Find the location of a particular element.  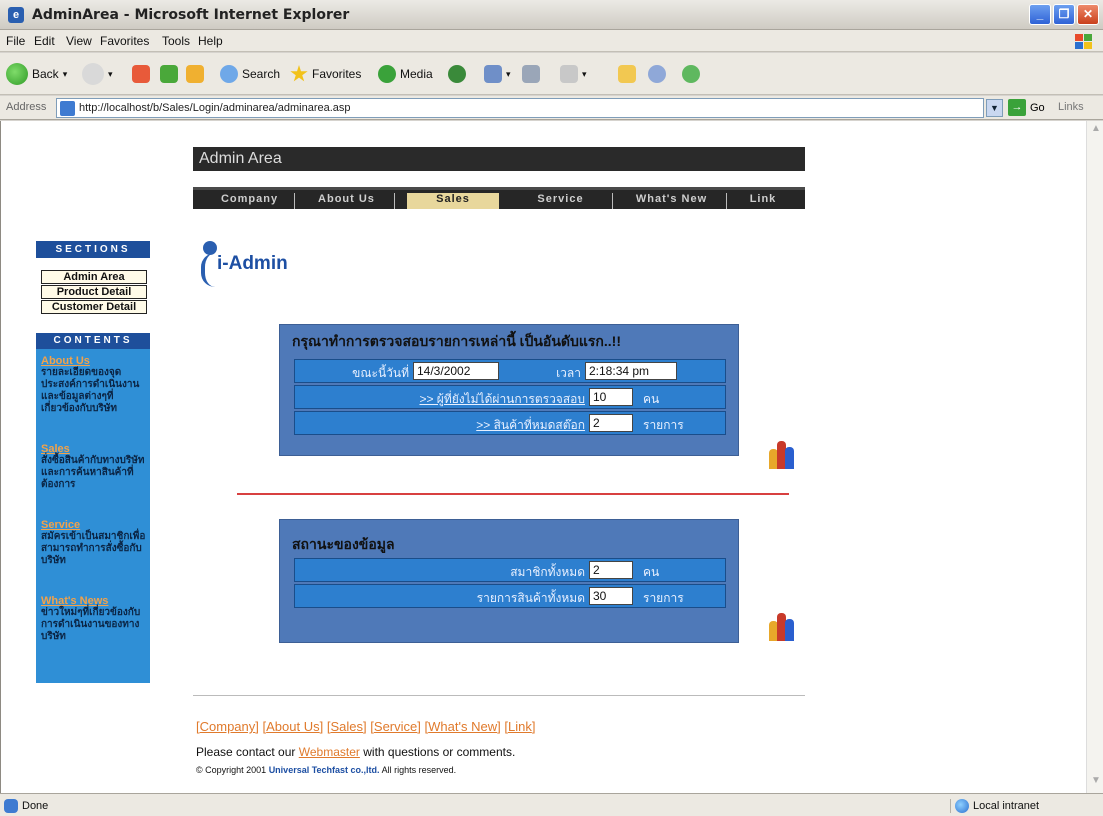

nav-service: Service is located at coordinates (561, 201).